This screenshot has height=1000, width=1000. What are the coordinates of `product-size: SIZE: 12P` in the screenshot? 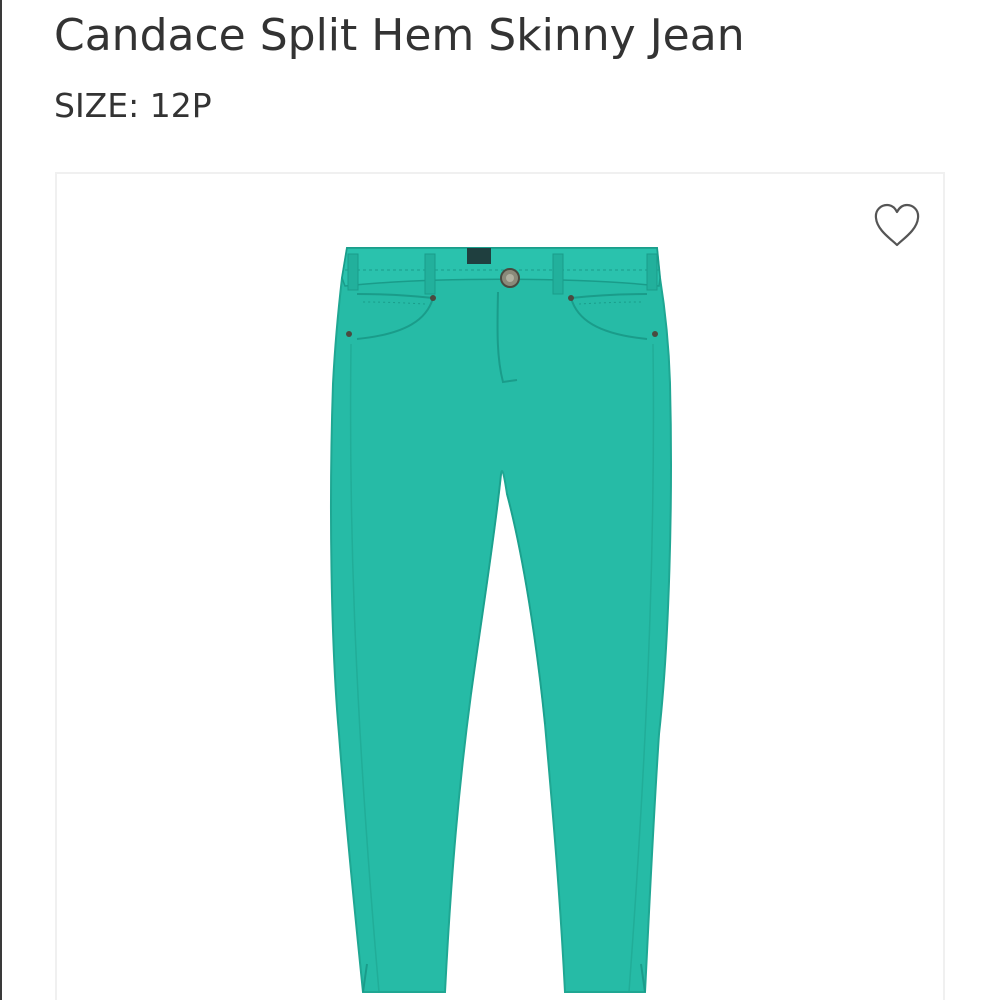 It's located at (133, 105).